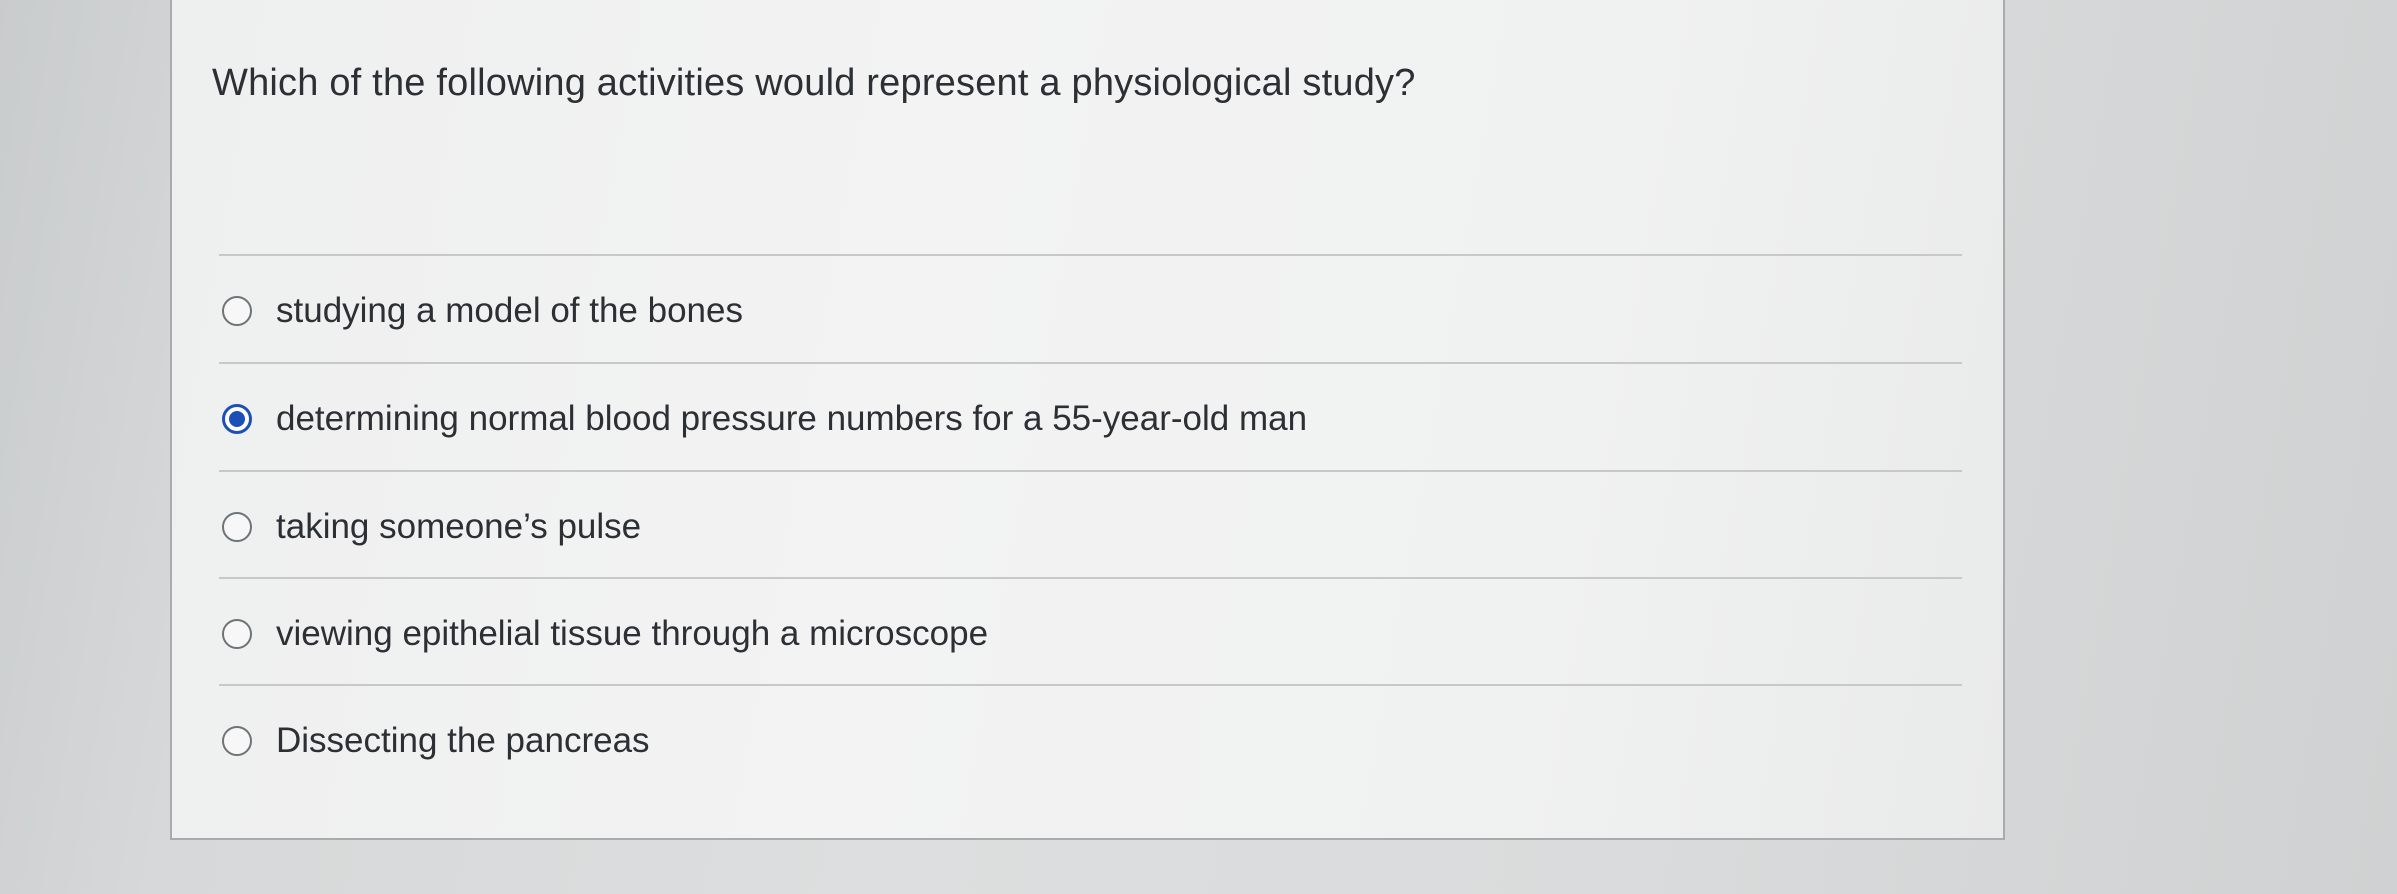 This screenshot has width=2397, height=894. What do you see at coordinates (463, 740) in the screenshot?
I see `answer-option-5-label: Dissecting the pancreas` at bounding box center [463, 740].